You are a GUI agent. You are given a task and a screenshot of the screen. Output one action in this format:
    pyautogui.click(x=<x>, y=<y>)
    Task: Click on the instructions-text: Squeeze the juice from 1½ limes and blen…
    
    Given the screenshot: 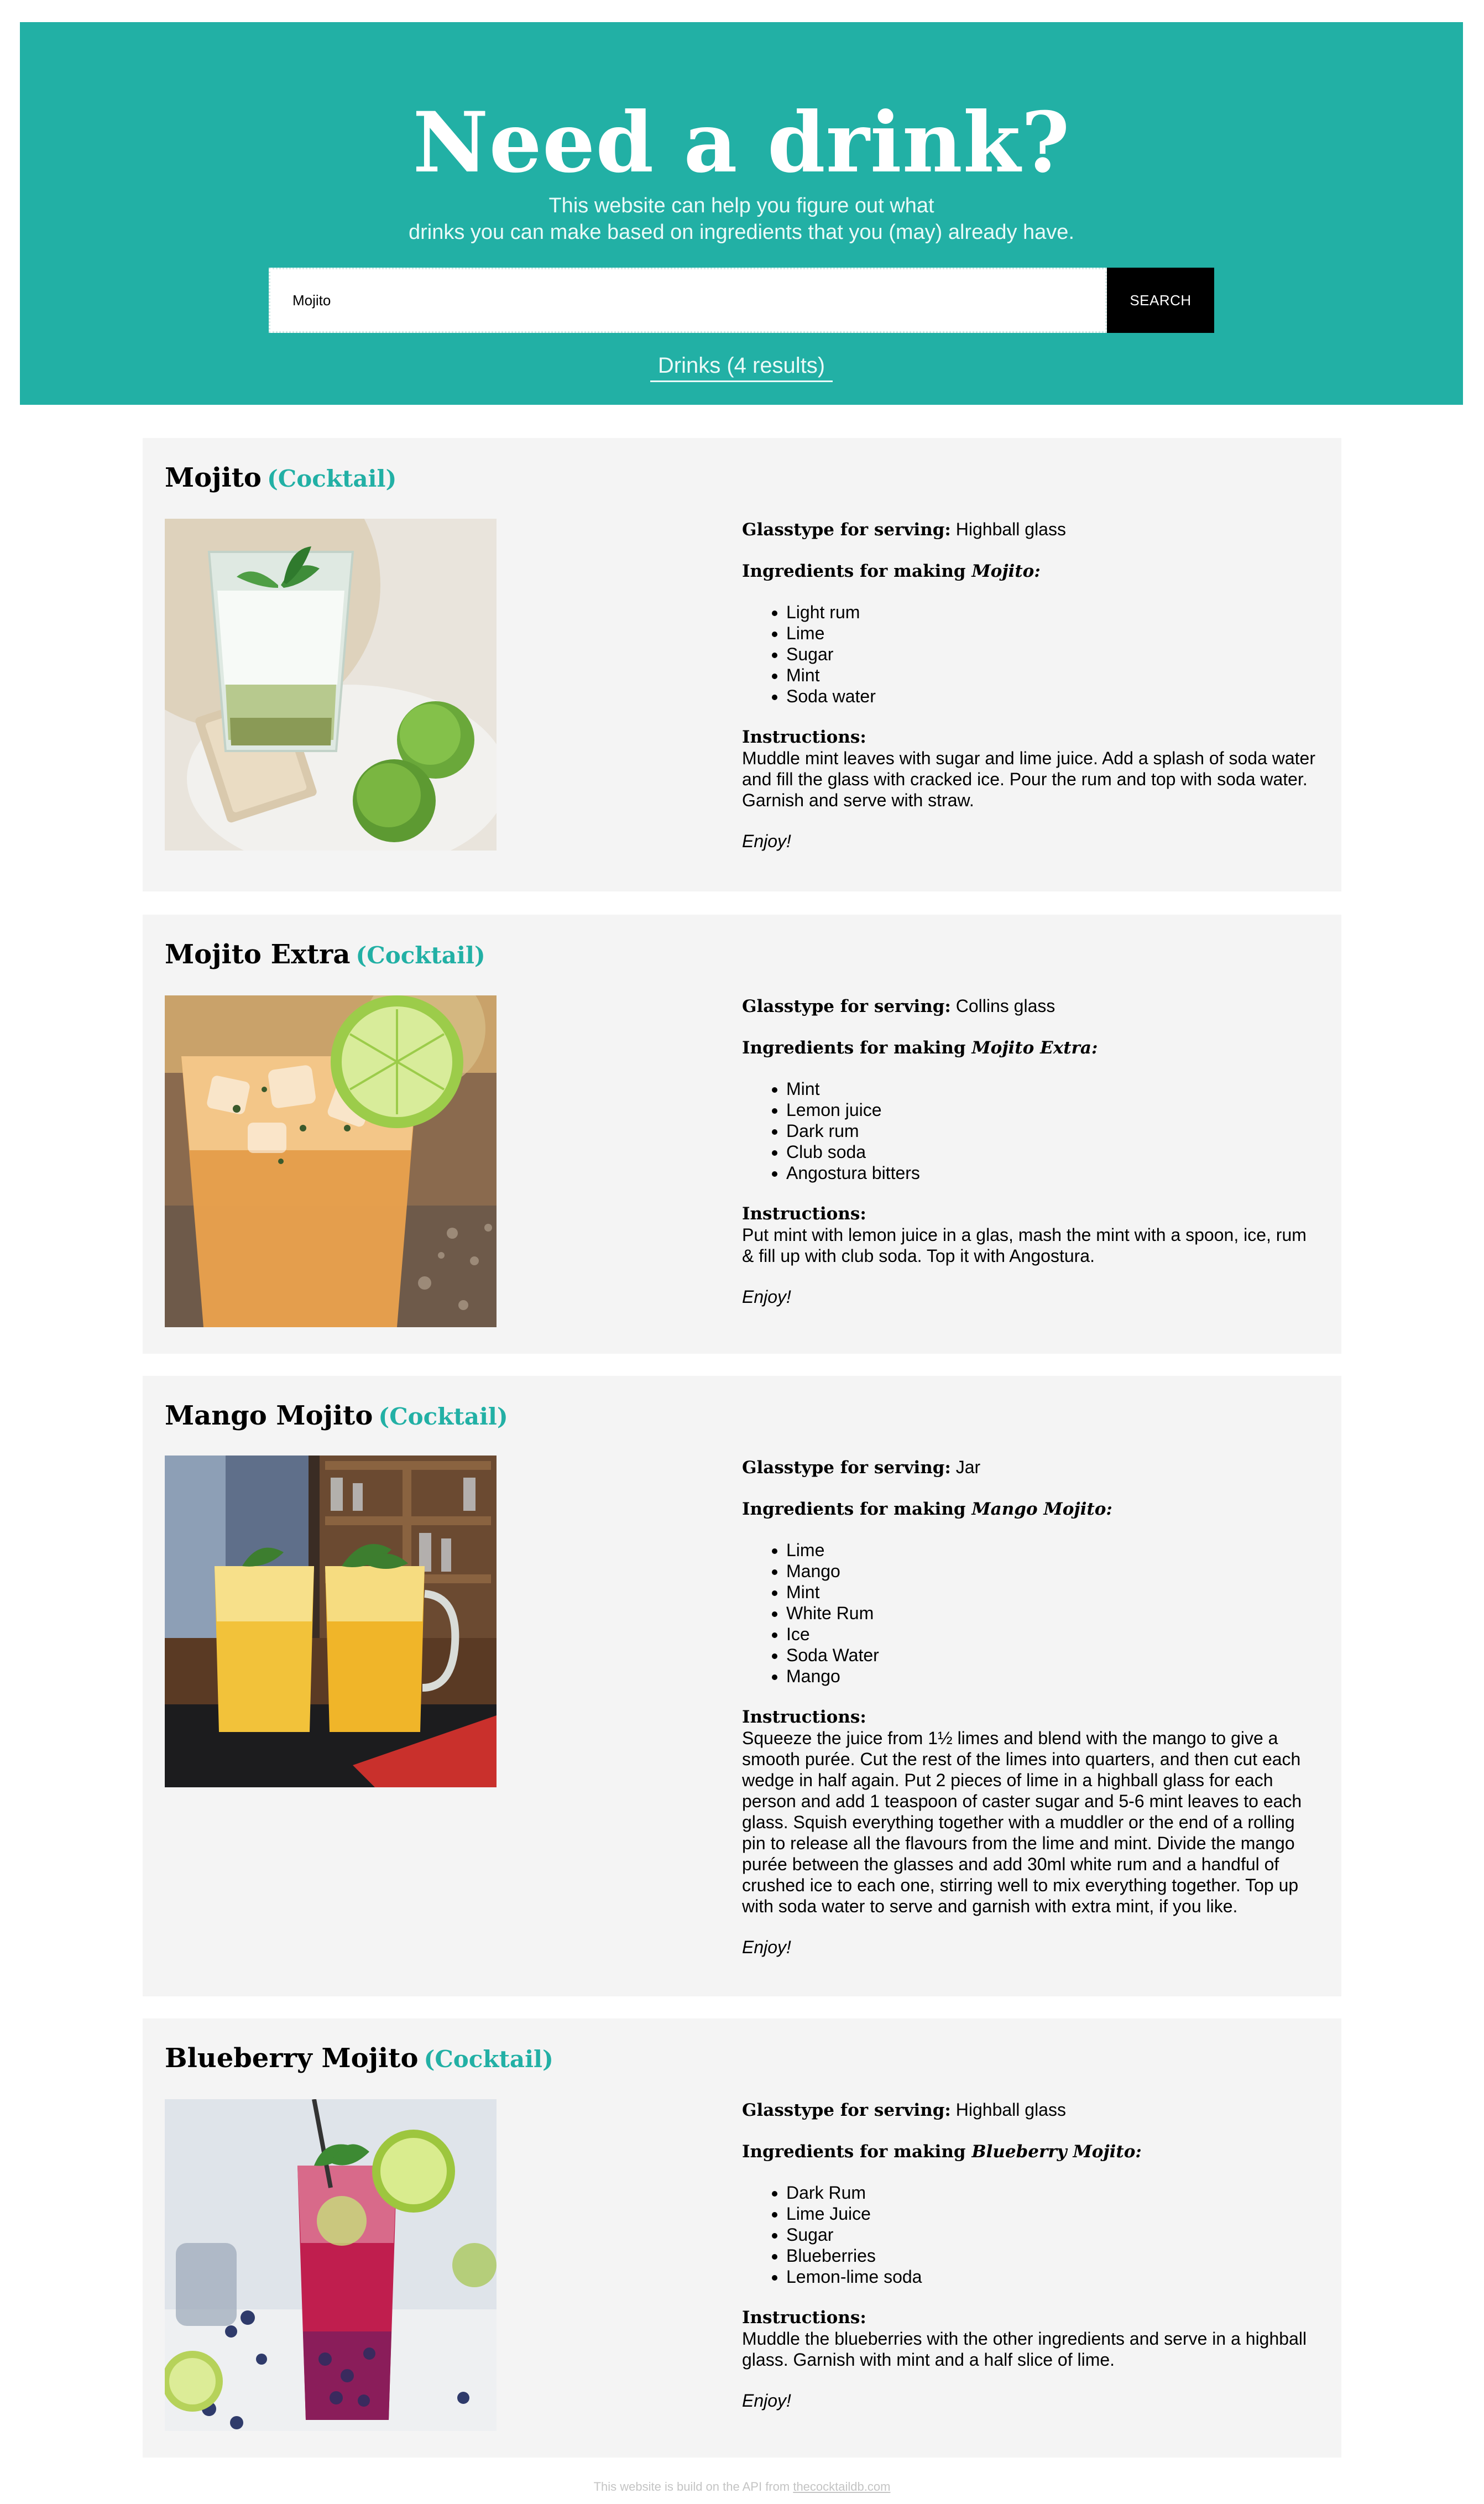 What is the action you would take?
    pyautogui.click(x=1022, y=1822)
    